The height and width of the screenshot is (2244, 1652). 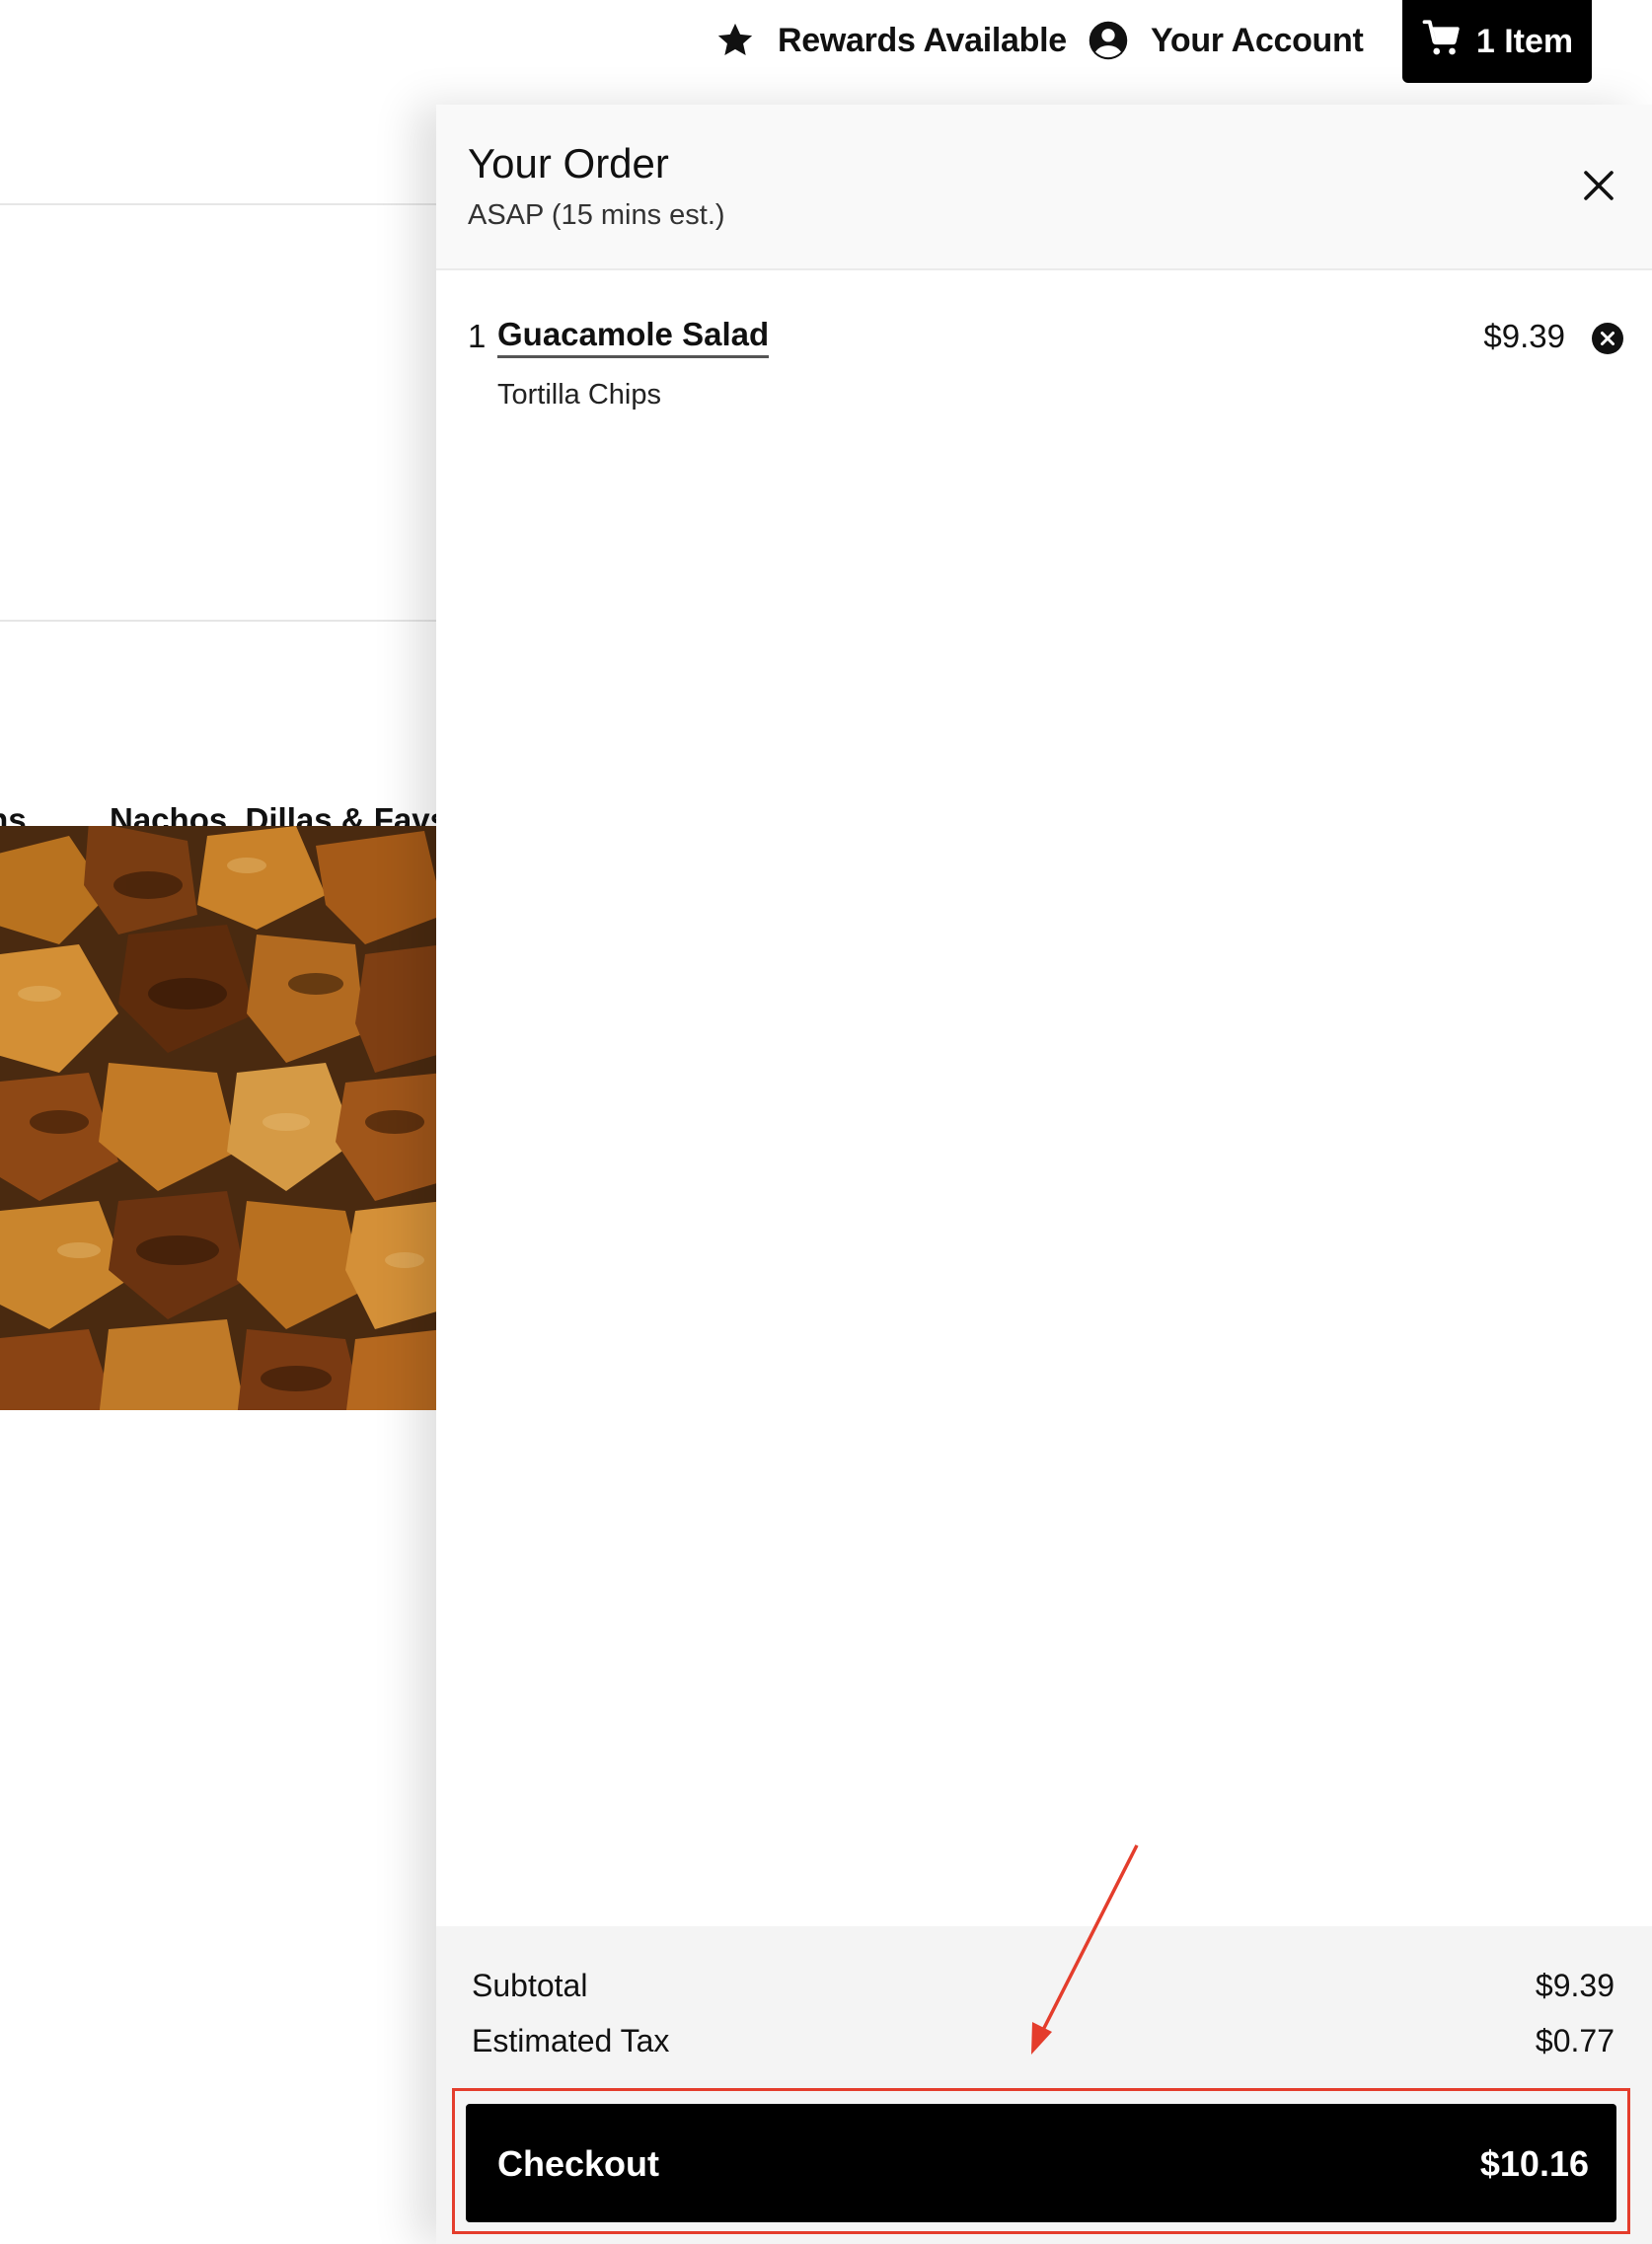 I want to click on order-time-estimate: ASAP (15 mins est.), so click(x=596, y=215).